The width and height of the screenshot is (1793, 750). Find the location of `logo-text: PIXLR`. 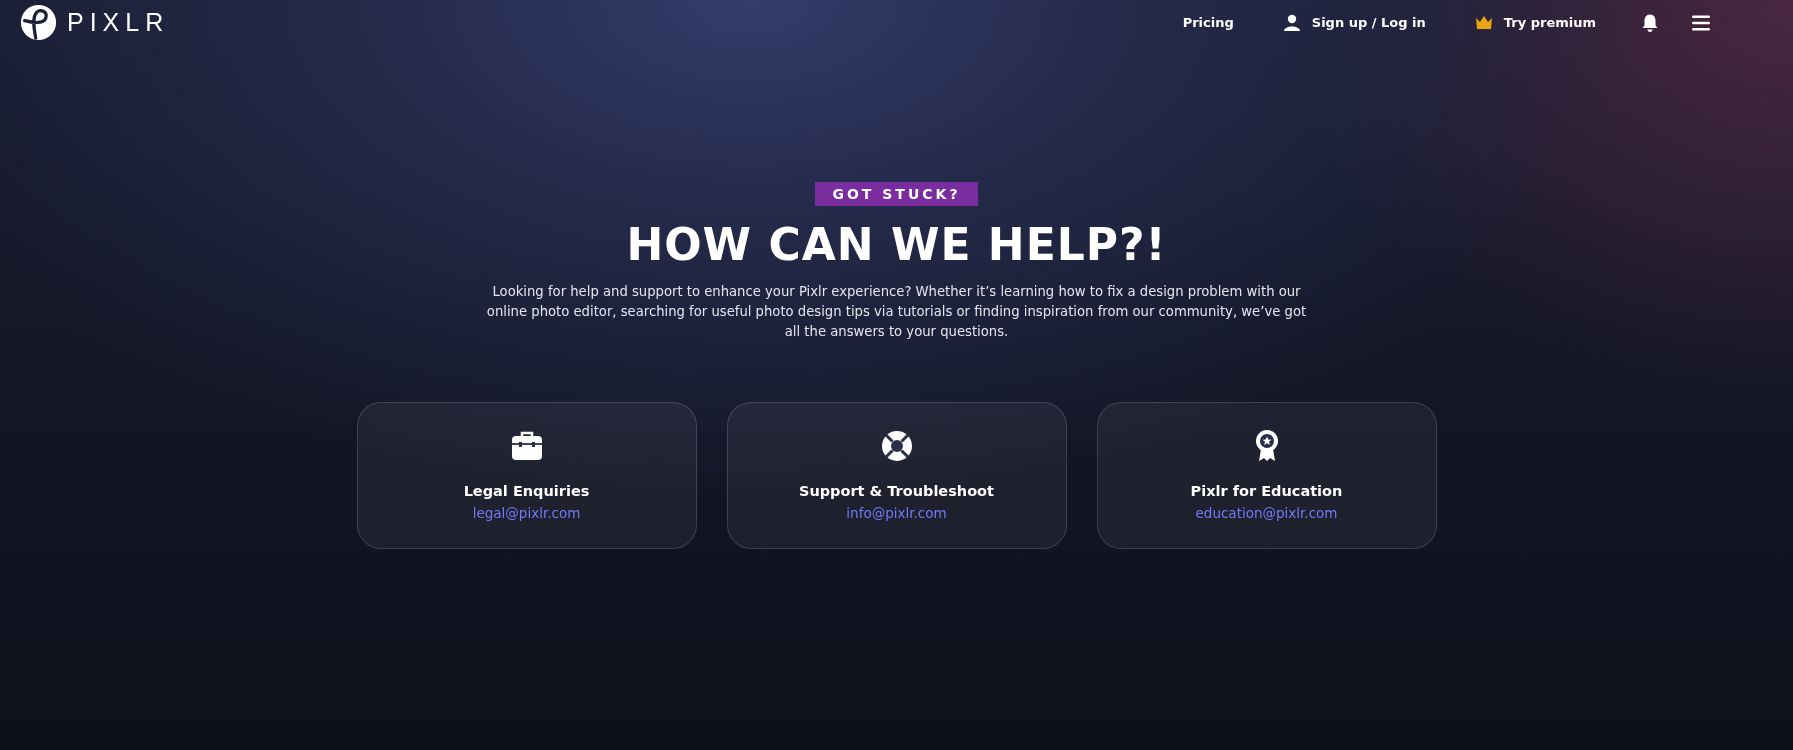

logo-text: PIXLR is located at coordinates (118, 22).